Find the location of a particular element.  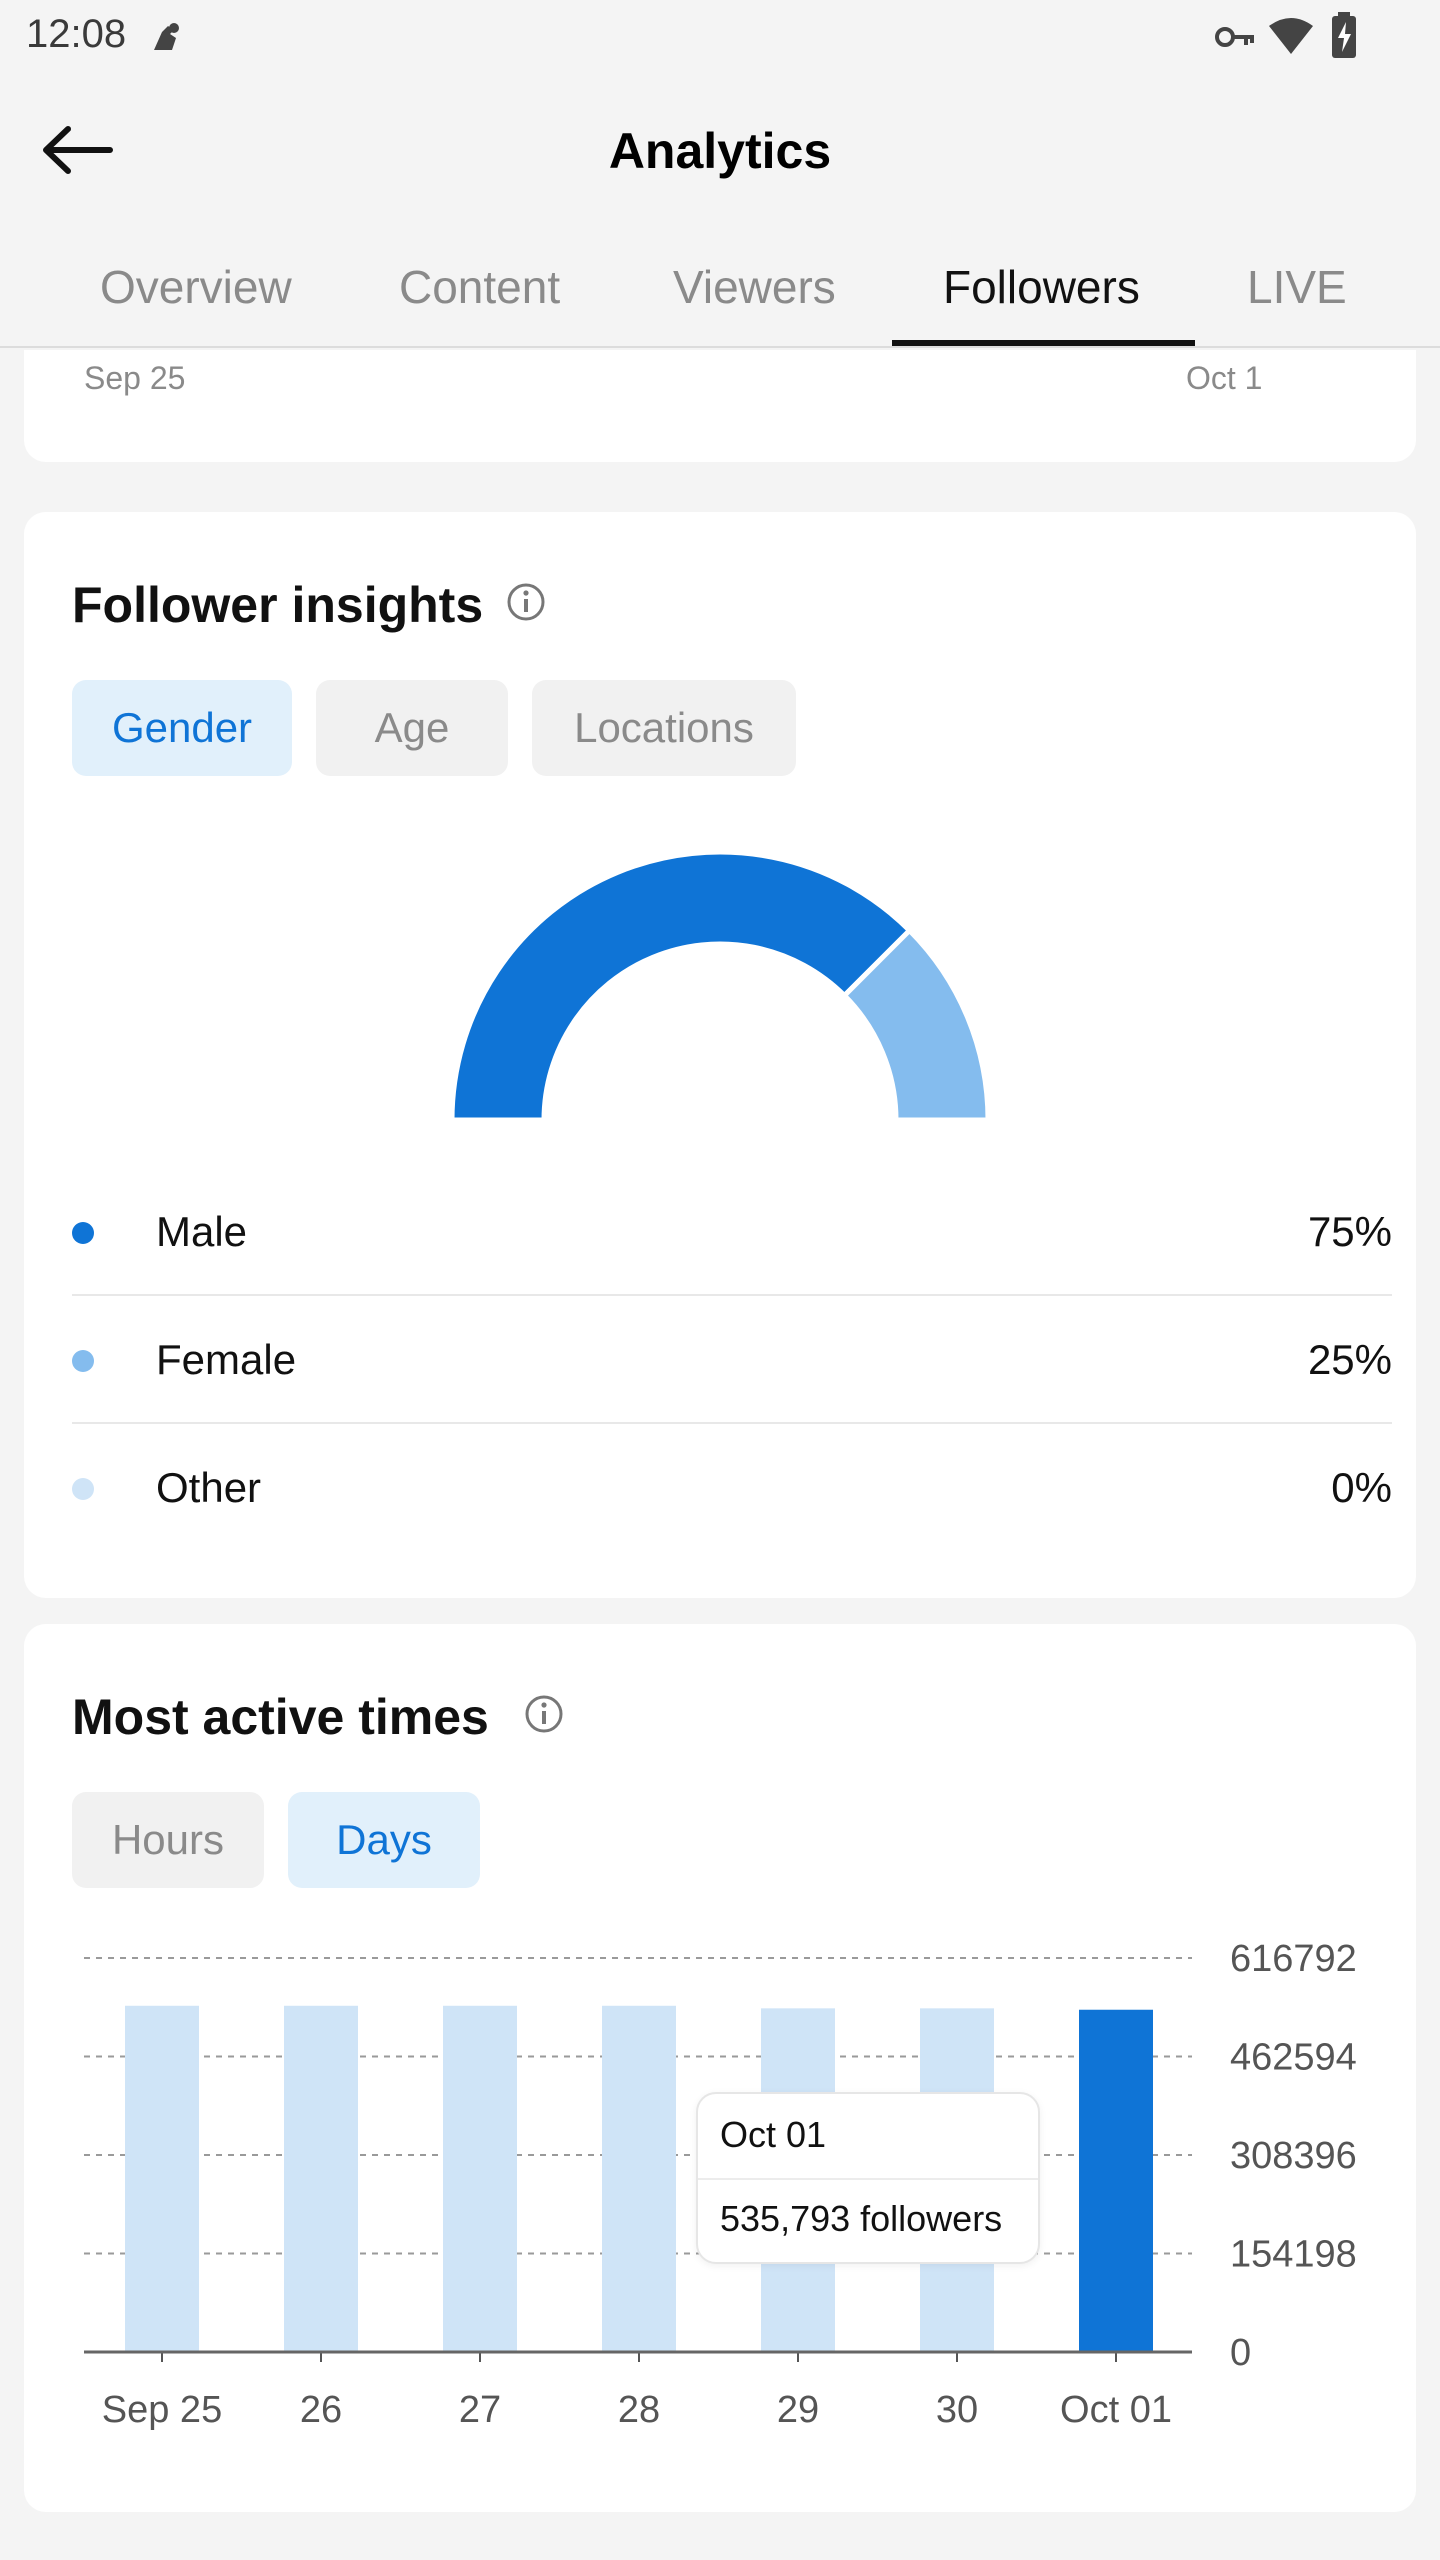

y-tick-label: 616792 is located at coordinates (1293, 1959).